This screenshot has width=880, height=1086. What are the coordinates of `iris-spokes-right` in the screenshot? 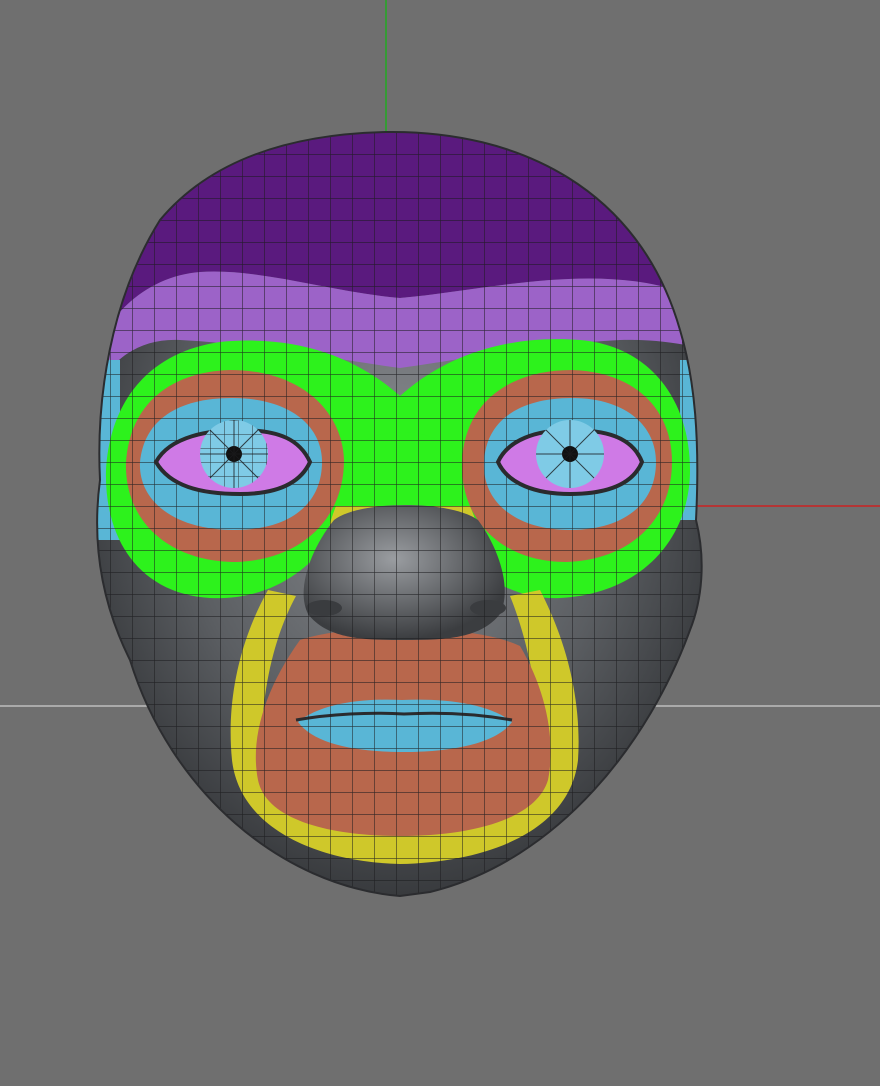 It's located at (570, 454).